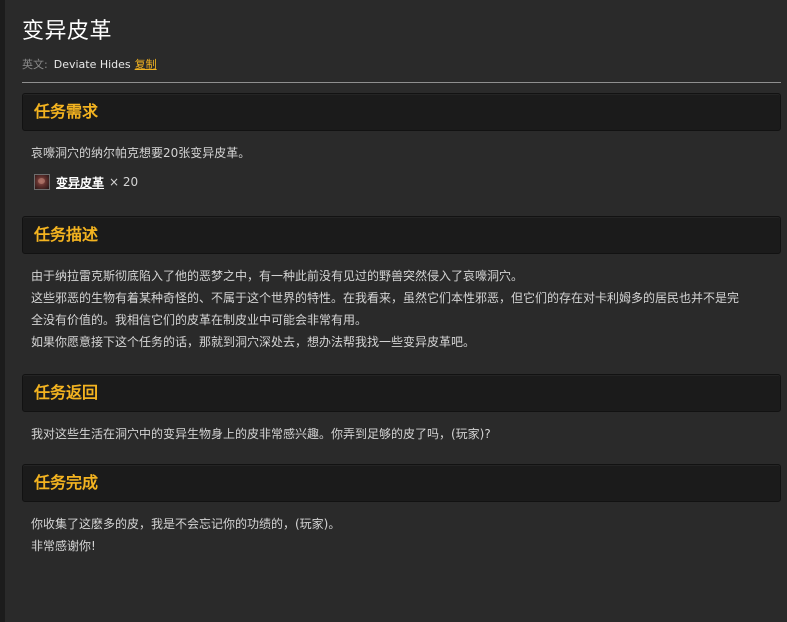 Image resolution: width=787 pixels, height=622 pixels. I want to click on description-line: 全没有价值的。我相信它们的皮革在制皮业中可能会非常有用。, so click(199, 320).